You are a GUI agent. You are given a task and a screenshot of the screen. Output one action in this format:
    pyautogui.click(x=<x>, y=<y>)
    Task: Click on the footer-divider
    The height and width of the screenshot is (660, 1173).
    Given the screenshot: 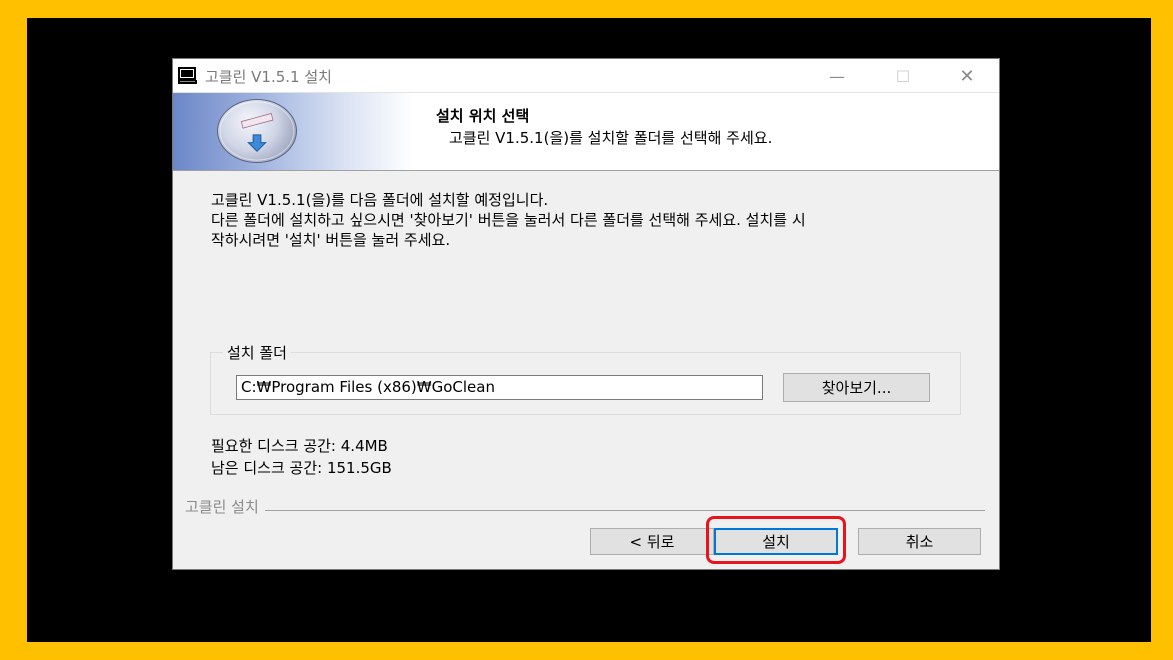 What is the action you would take?
    pyautogui.click(x=585, y=510)
    